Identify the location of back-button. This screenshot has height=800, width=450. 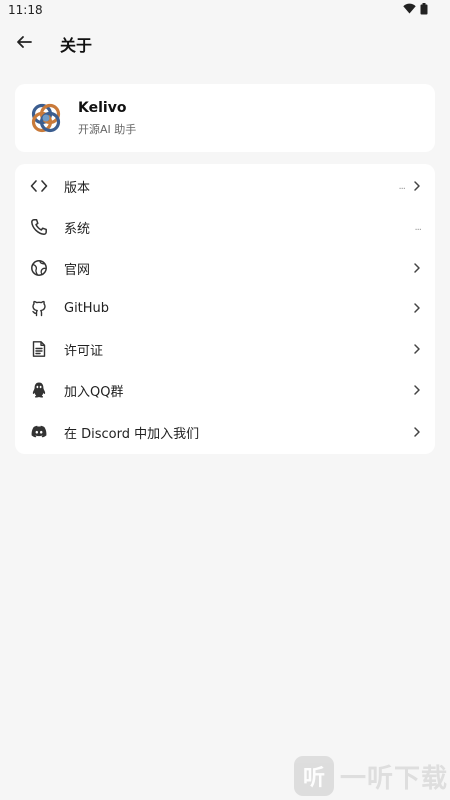
(24, 44).